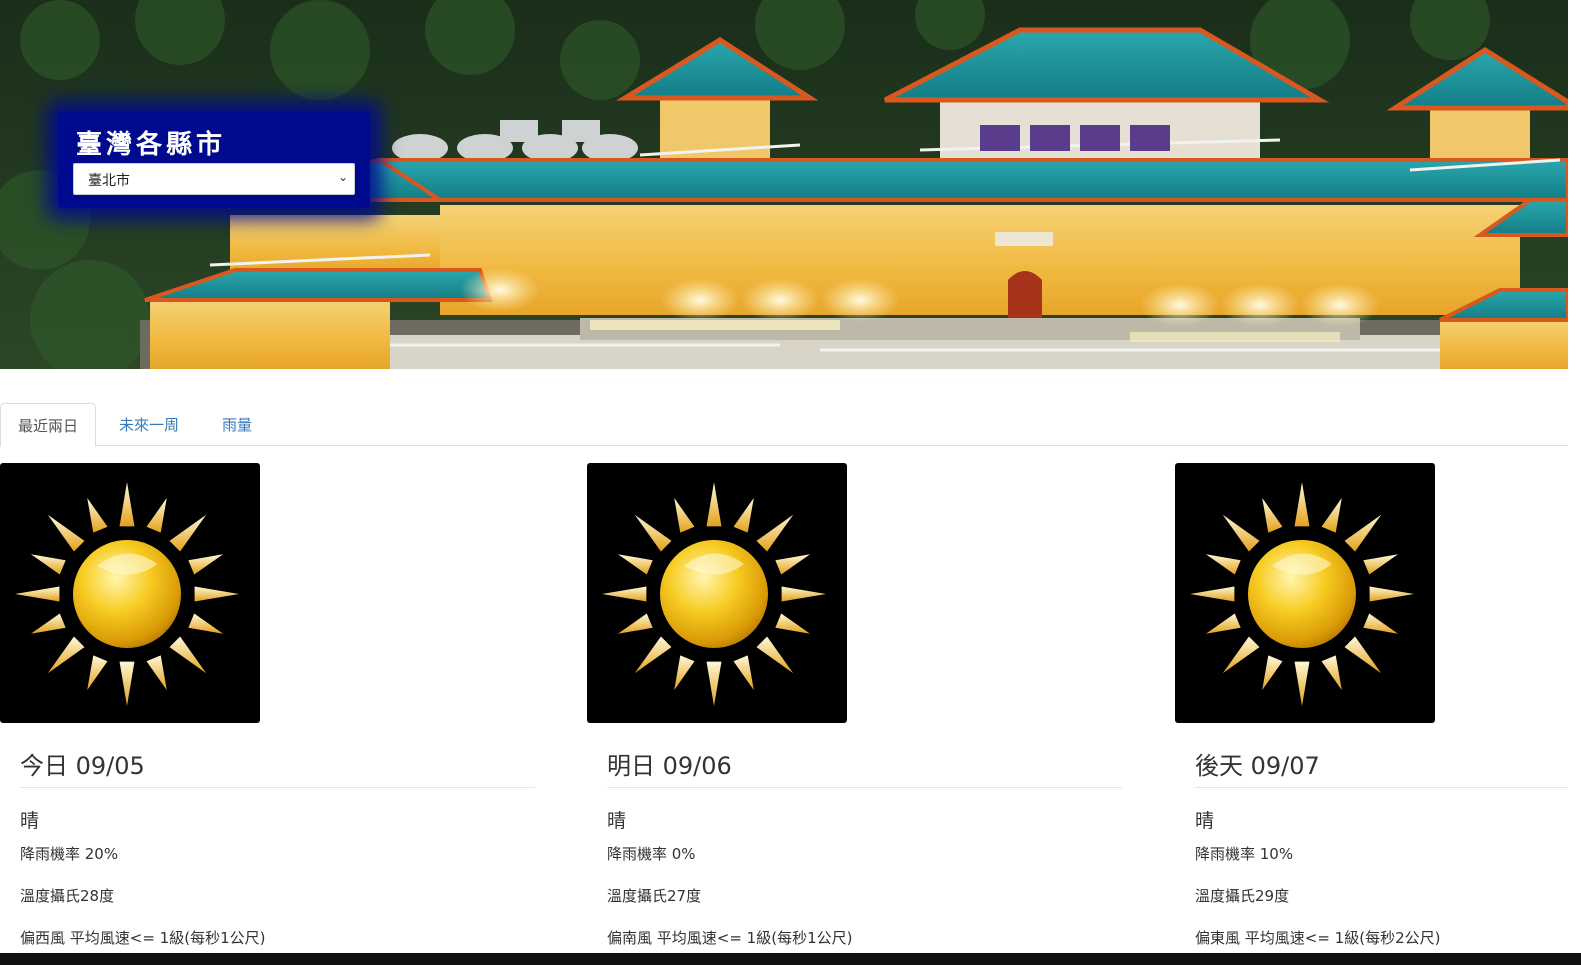 The height and width of the screenshot is (965, 1581). What do you see at coordinates (151, 145) in the screenshot?
I see `city-selector-title: 臺灣各縣市` at bounding box center [151, 145].